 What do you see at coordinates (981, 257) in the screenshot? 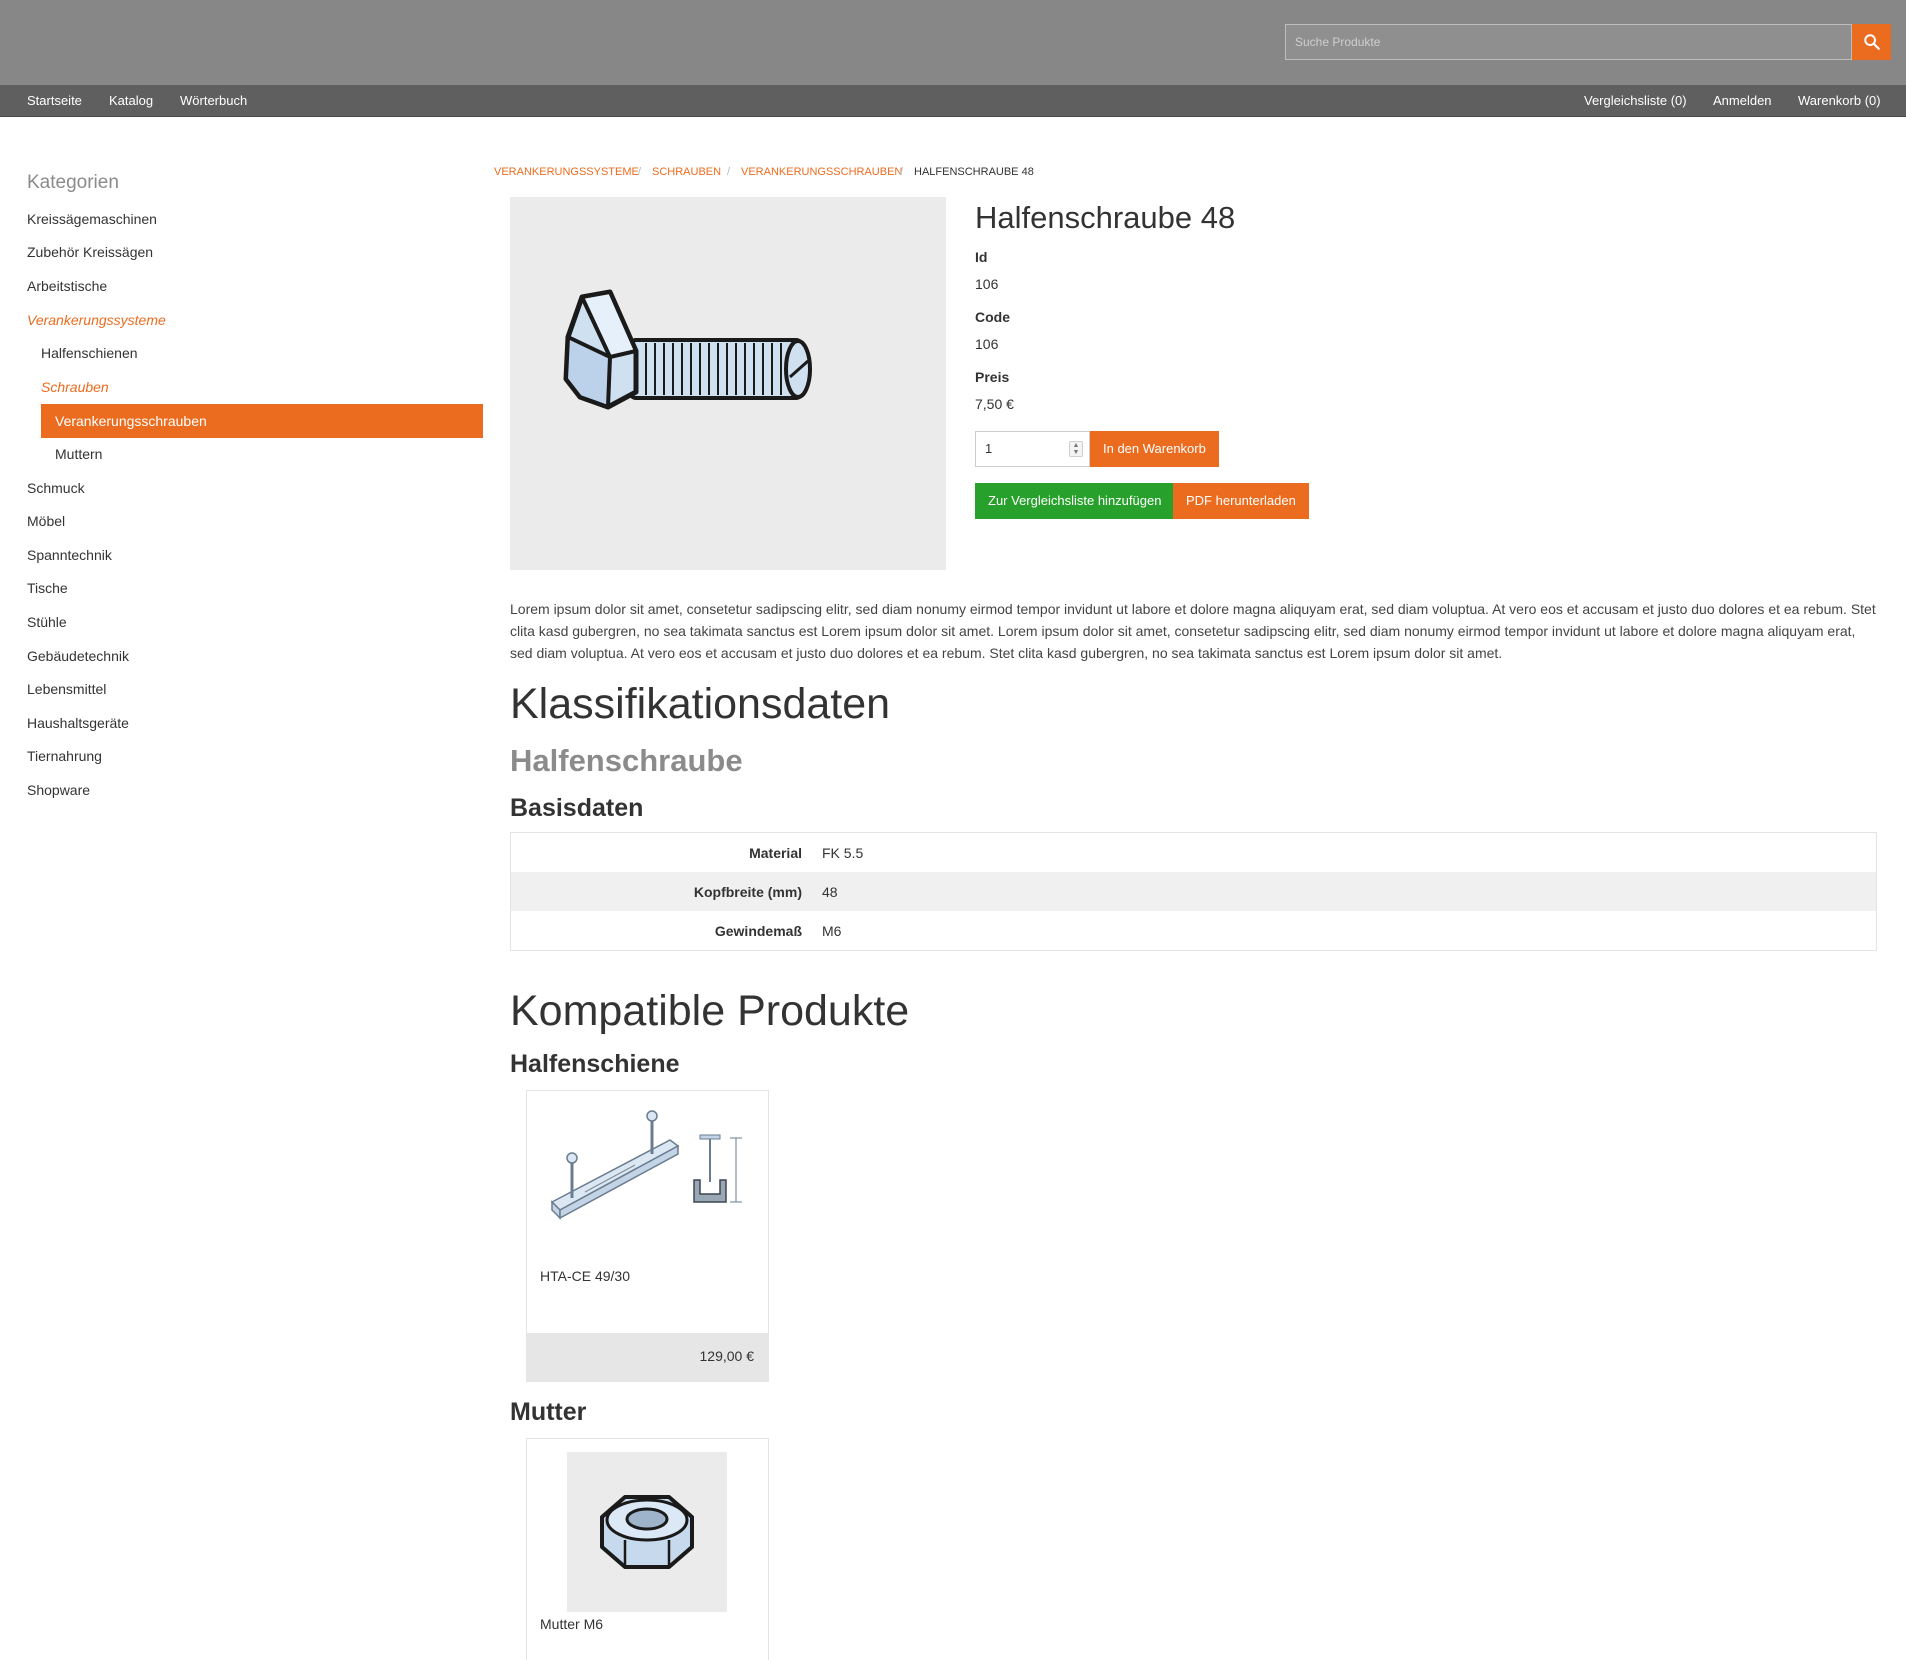
I see `product-id-label: Id` at bounding box center [981, 257].